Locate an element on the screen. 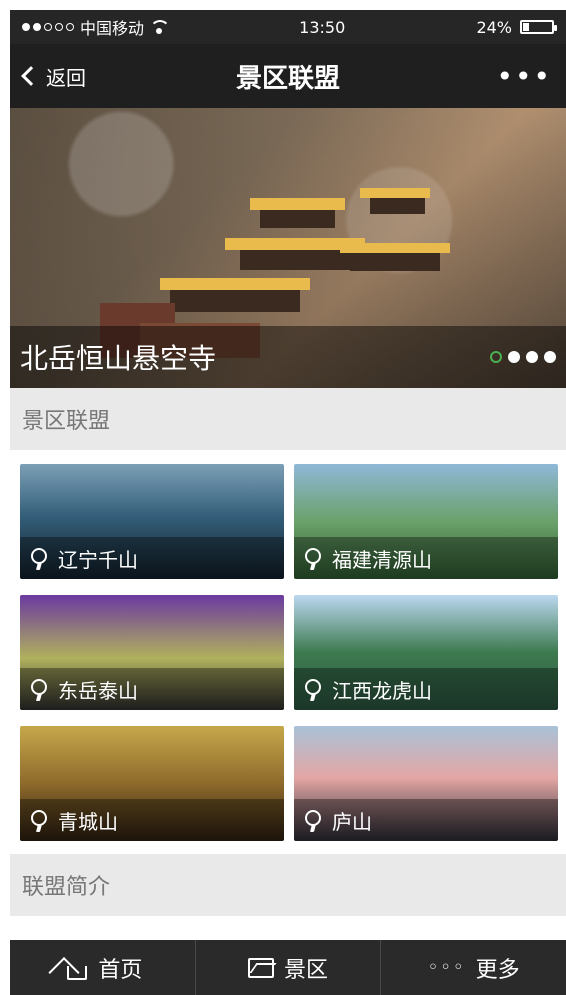 The height and width of the screenshot is (995, 566). status-bar: 中国移动 13:50 24% is located at coordinates (288, 27).